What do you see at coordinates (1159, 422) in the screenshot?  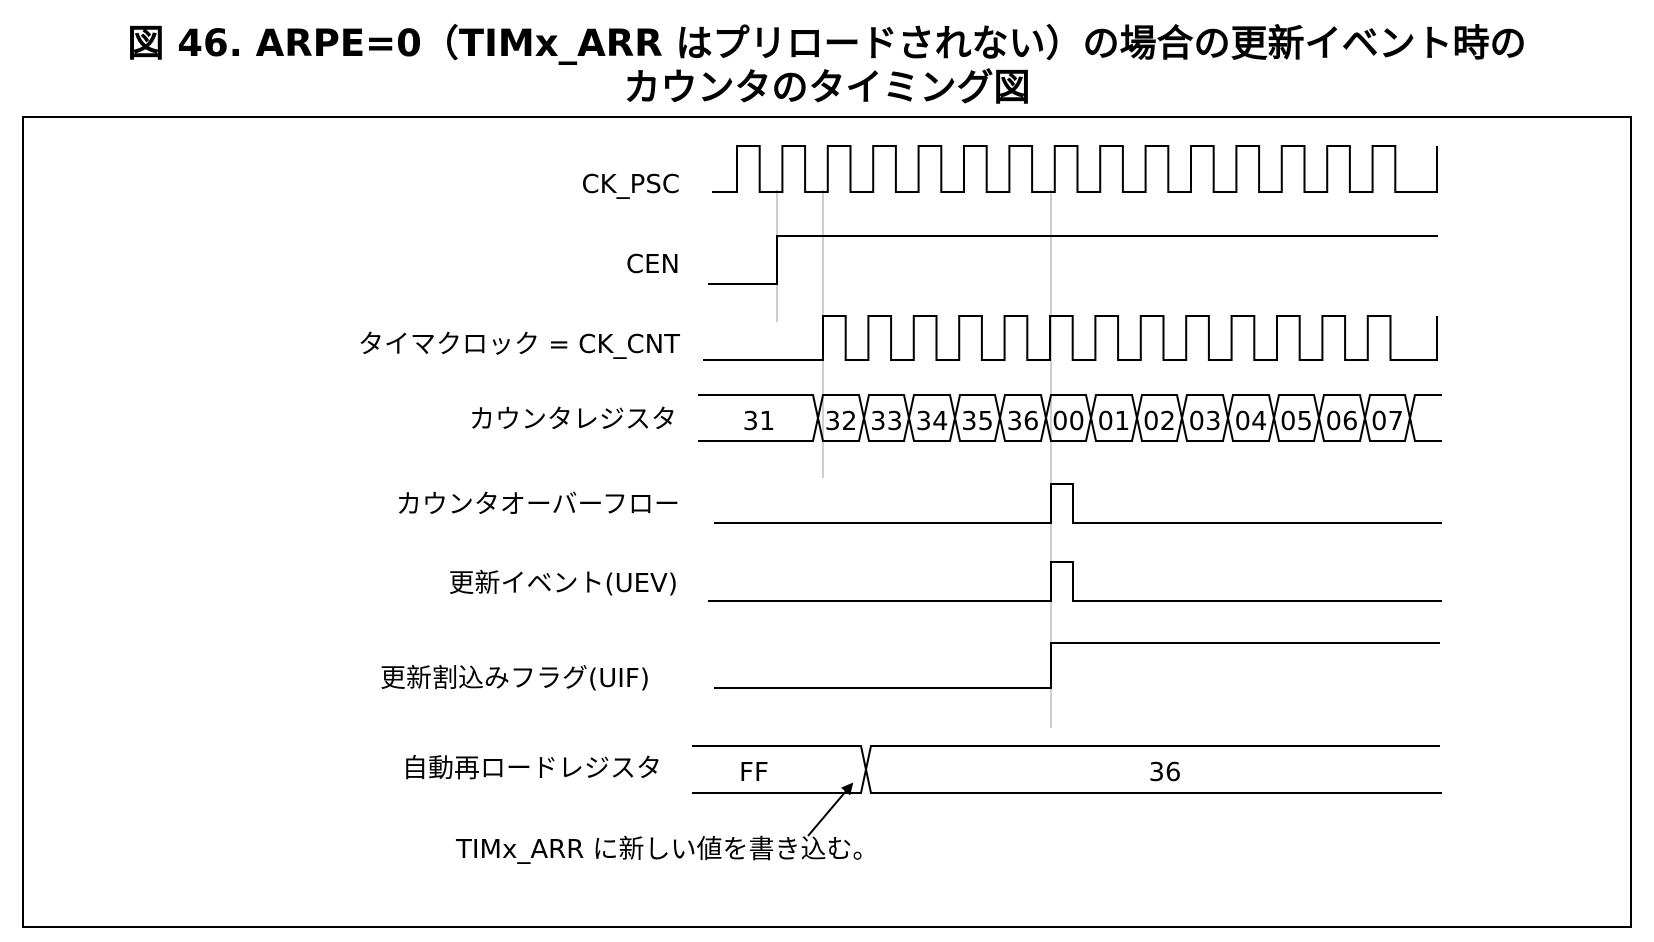 I see `counter-value-02: 02` at bounding box center [1159, 422].